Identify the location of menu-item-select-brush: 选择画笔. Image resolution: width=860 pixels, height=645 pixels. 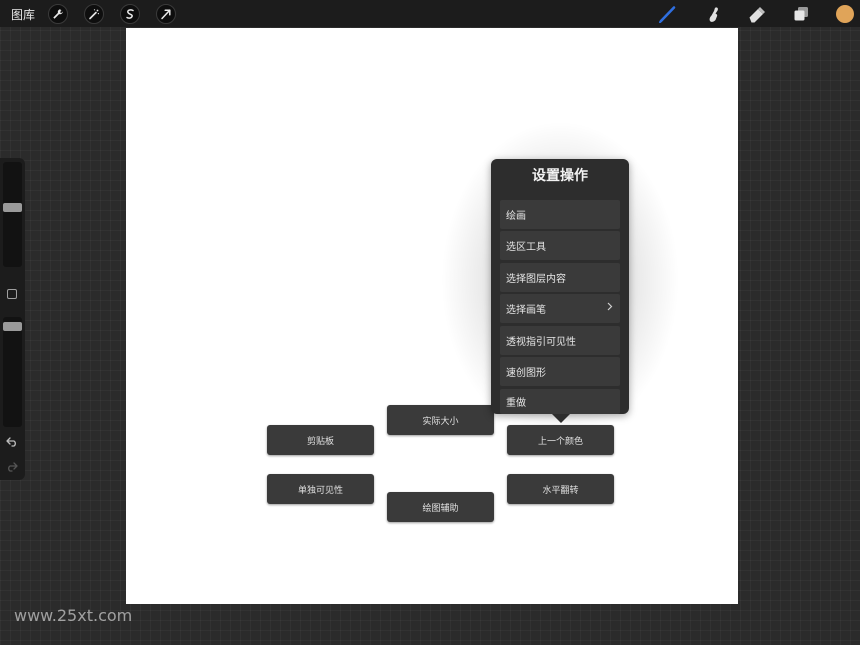
(560, 308).